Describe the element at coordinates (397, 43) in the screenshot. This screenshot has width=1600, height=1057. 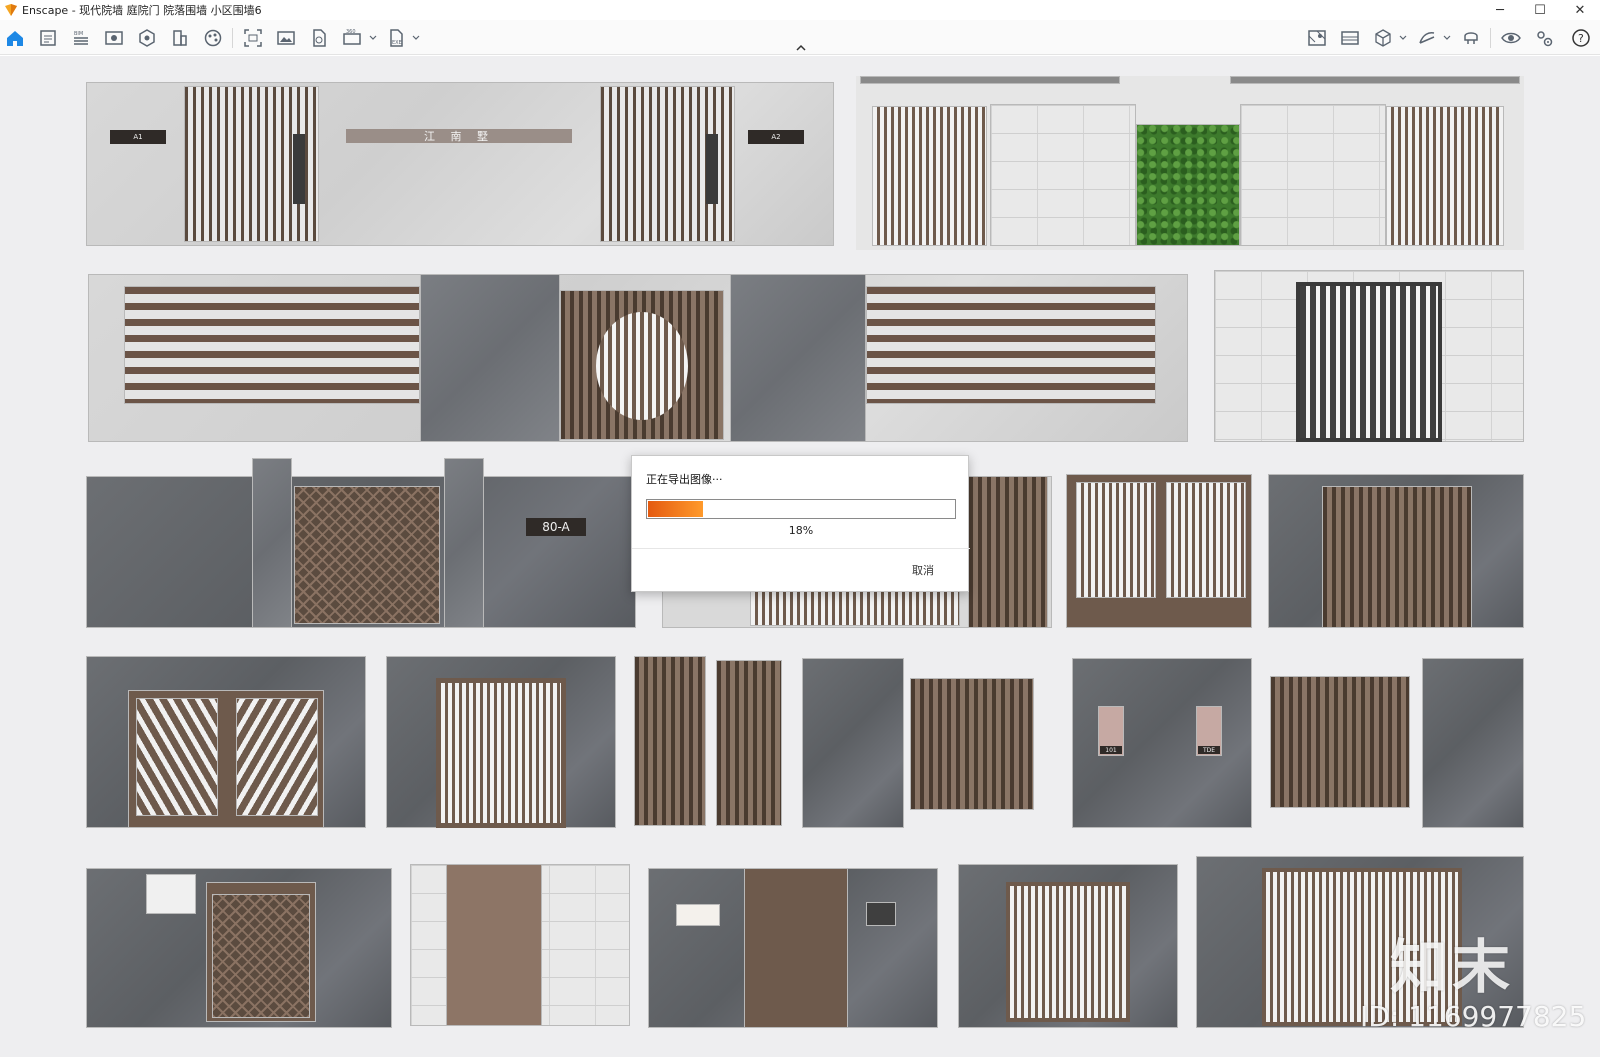
I see `svg-text: EXE` at that location.